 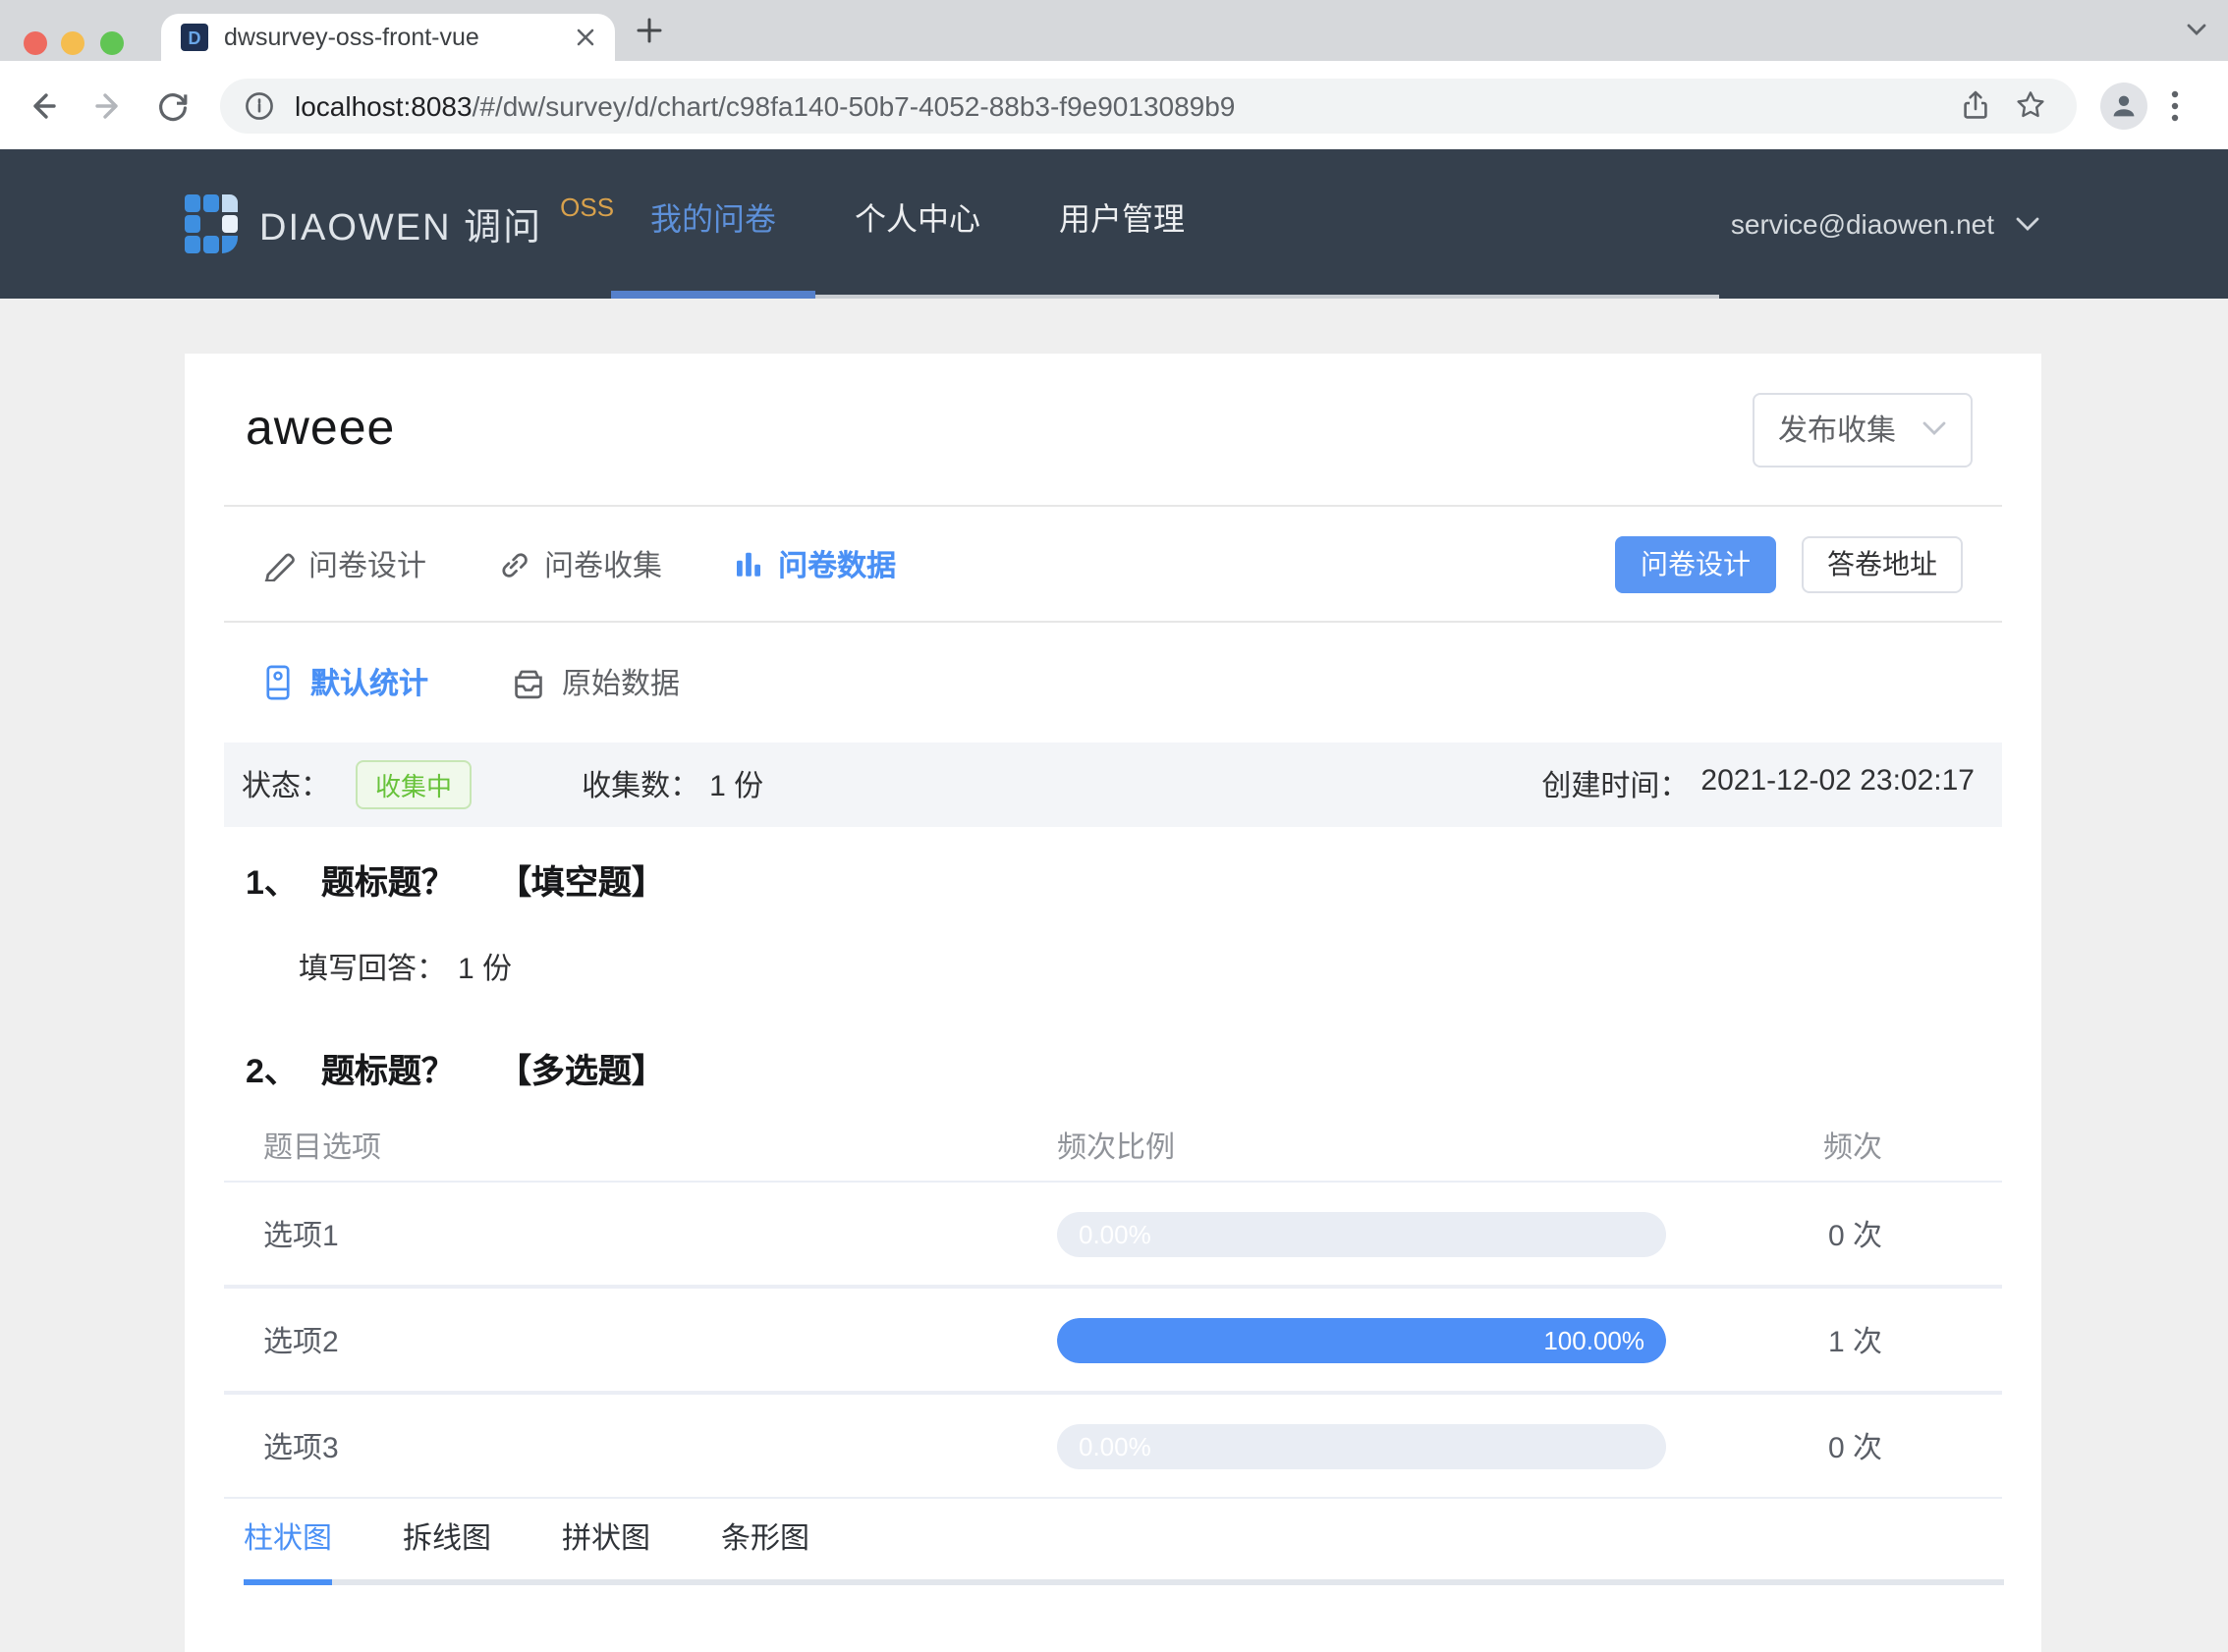 What do you see at coordinates (388, 883) in the screenshot?
I see `question-1-title: 题标题？` at bounding box center [388, 883].